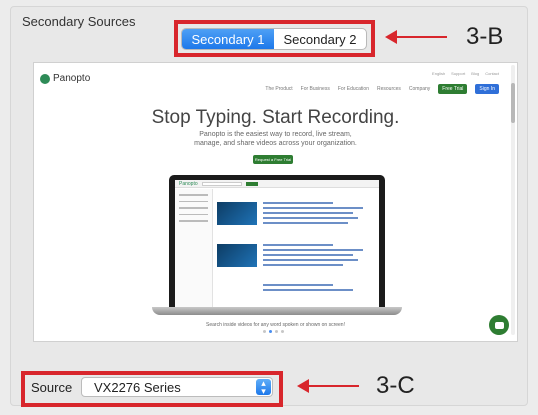  Describe the element at coordinates (277, 184) in the screenshot. I see `app-topbar: Panopto` at that location.